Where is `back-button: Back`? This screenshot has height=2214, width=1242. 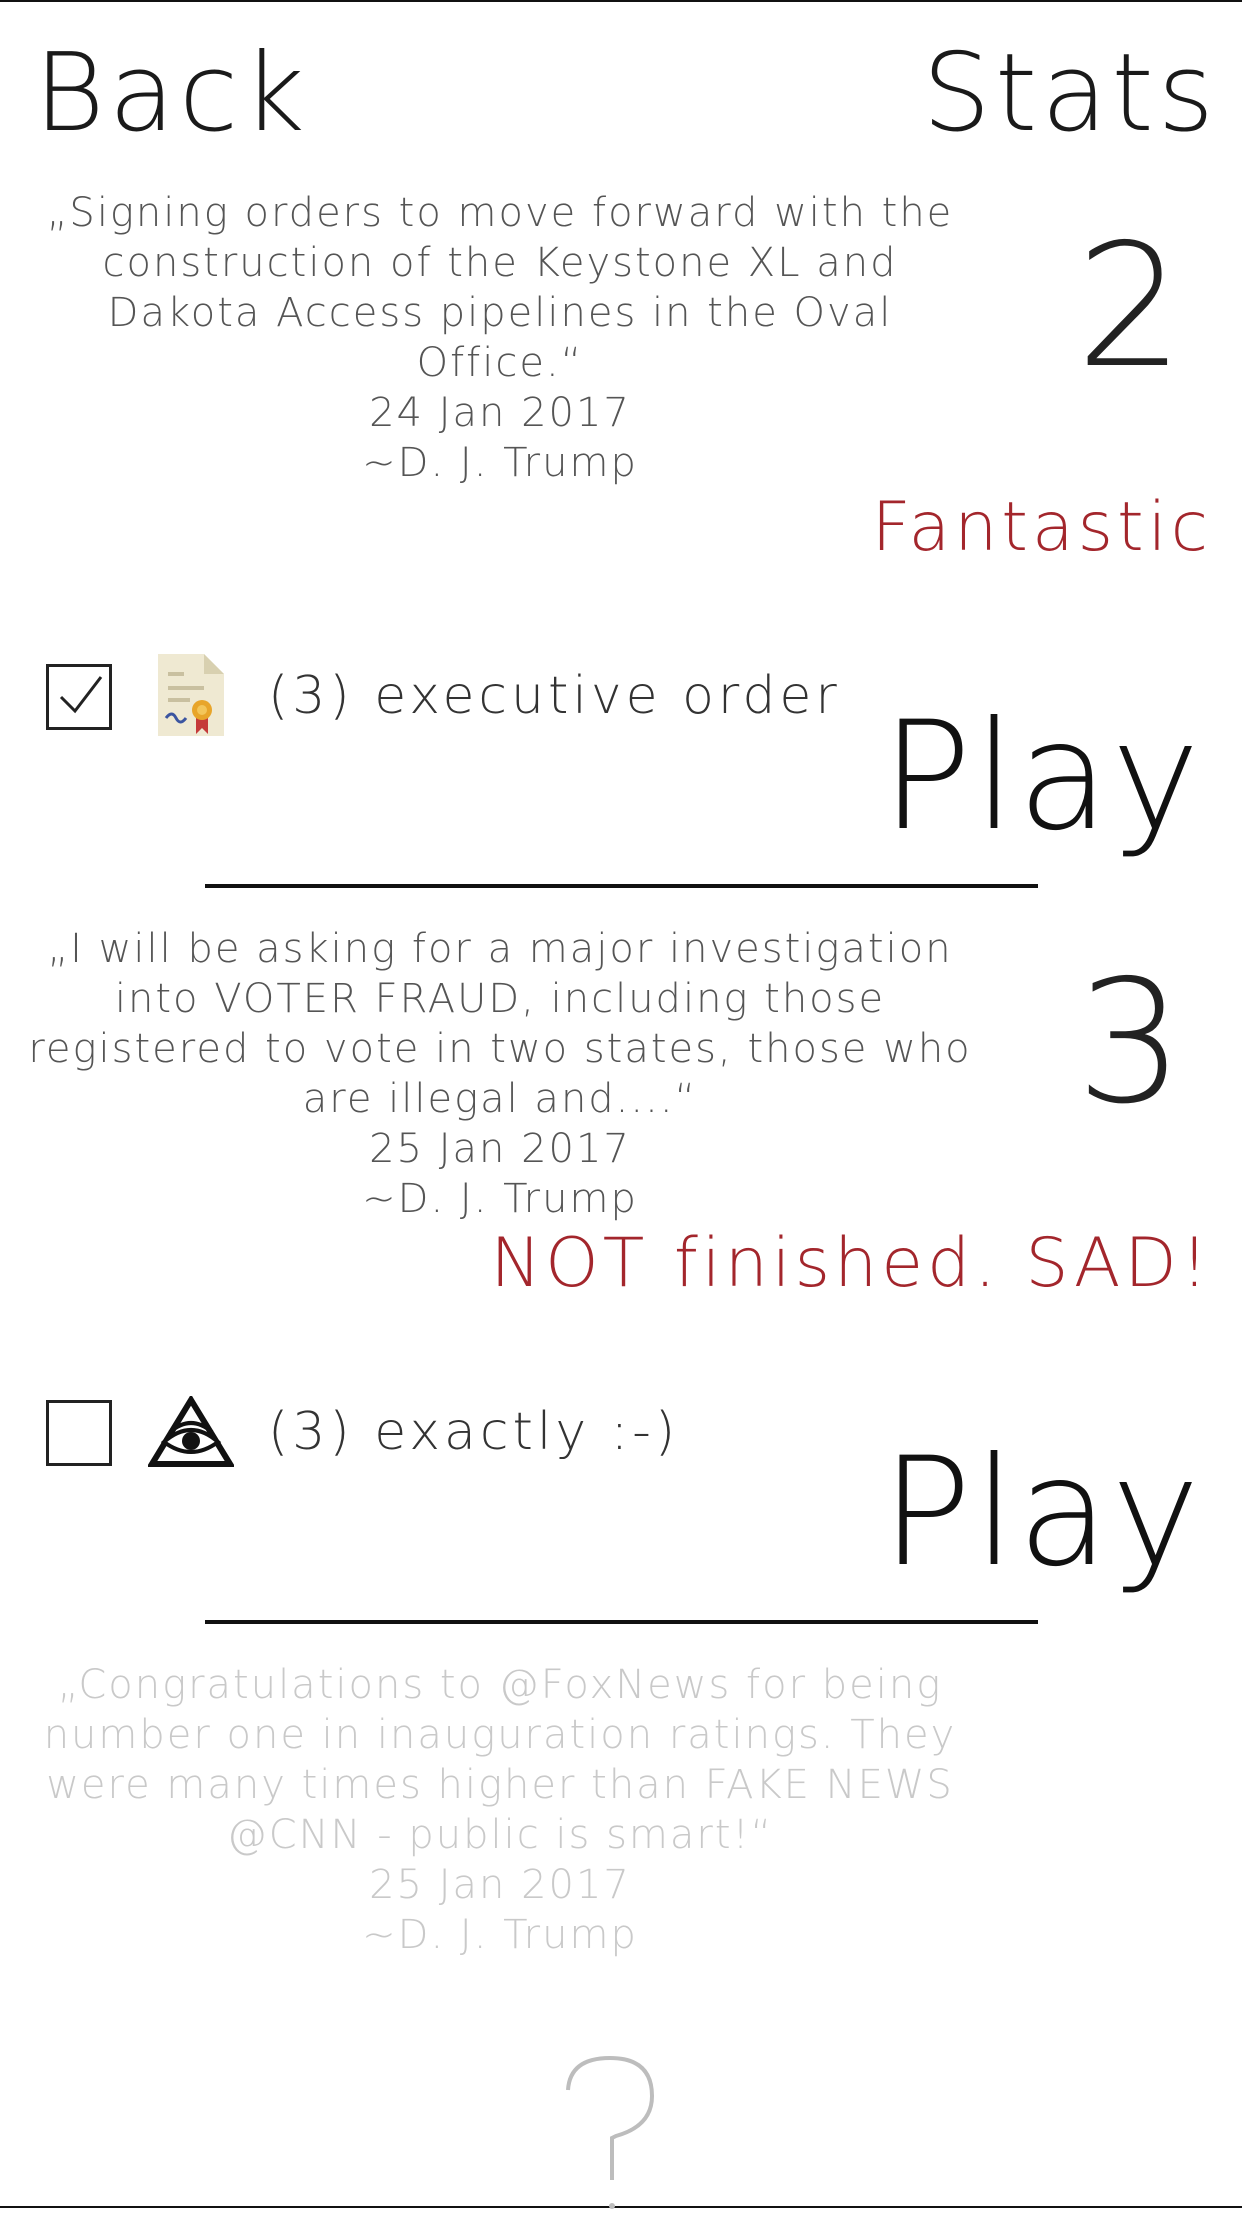
back-button: Back is located at coordinates (171, 94).